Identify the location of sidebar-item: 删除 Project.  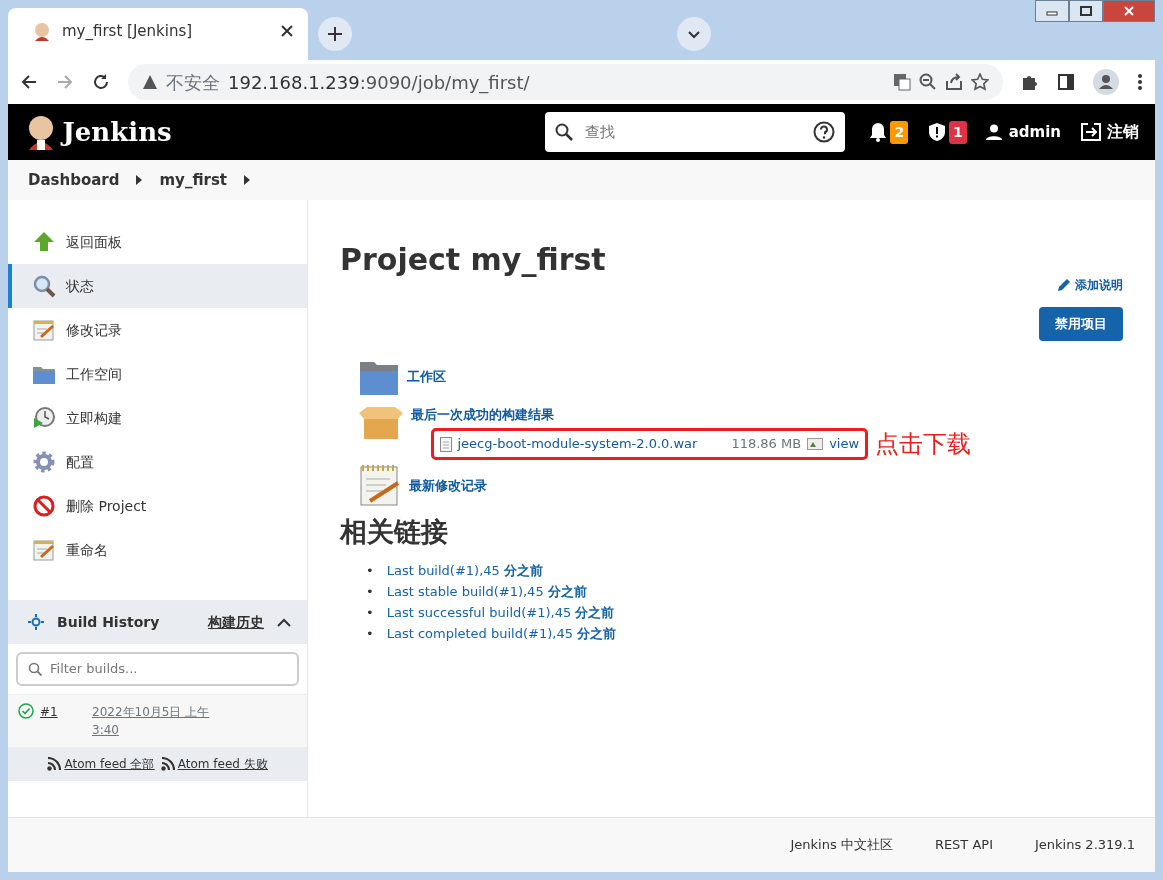
(157, 506).